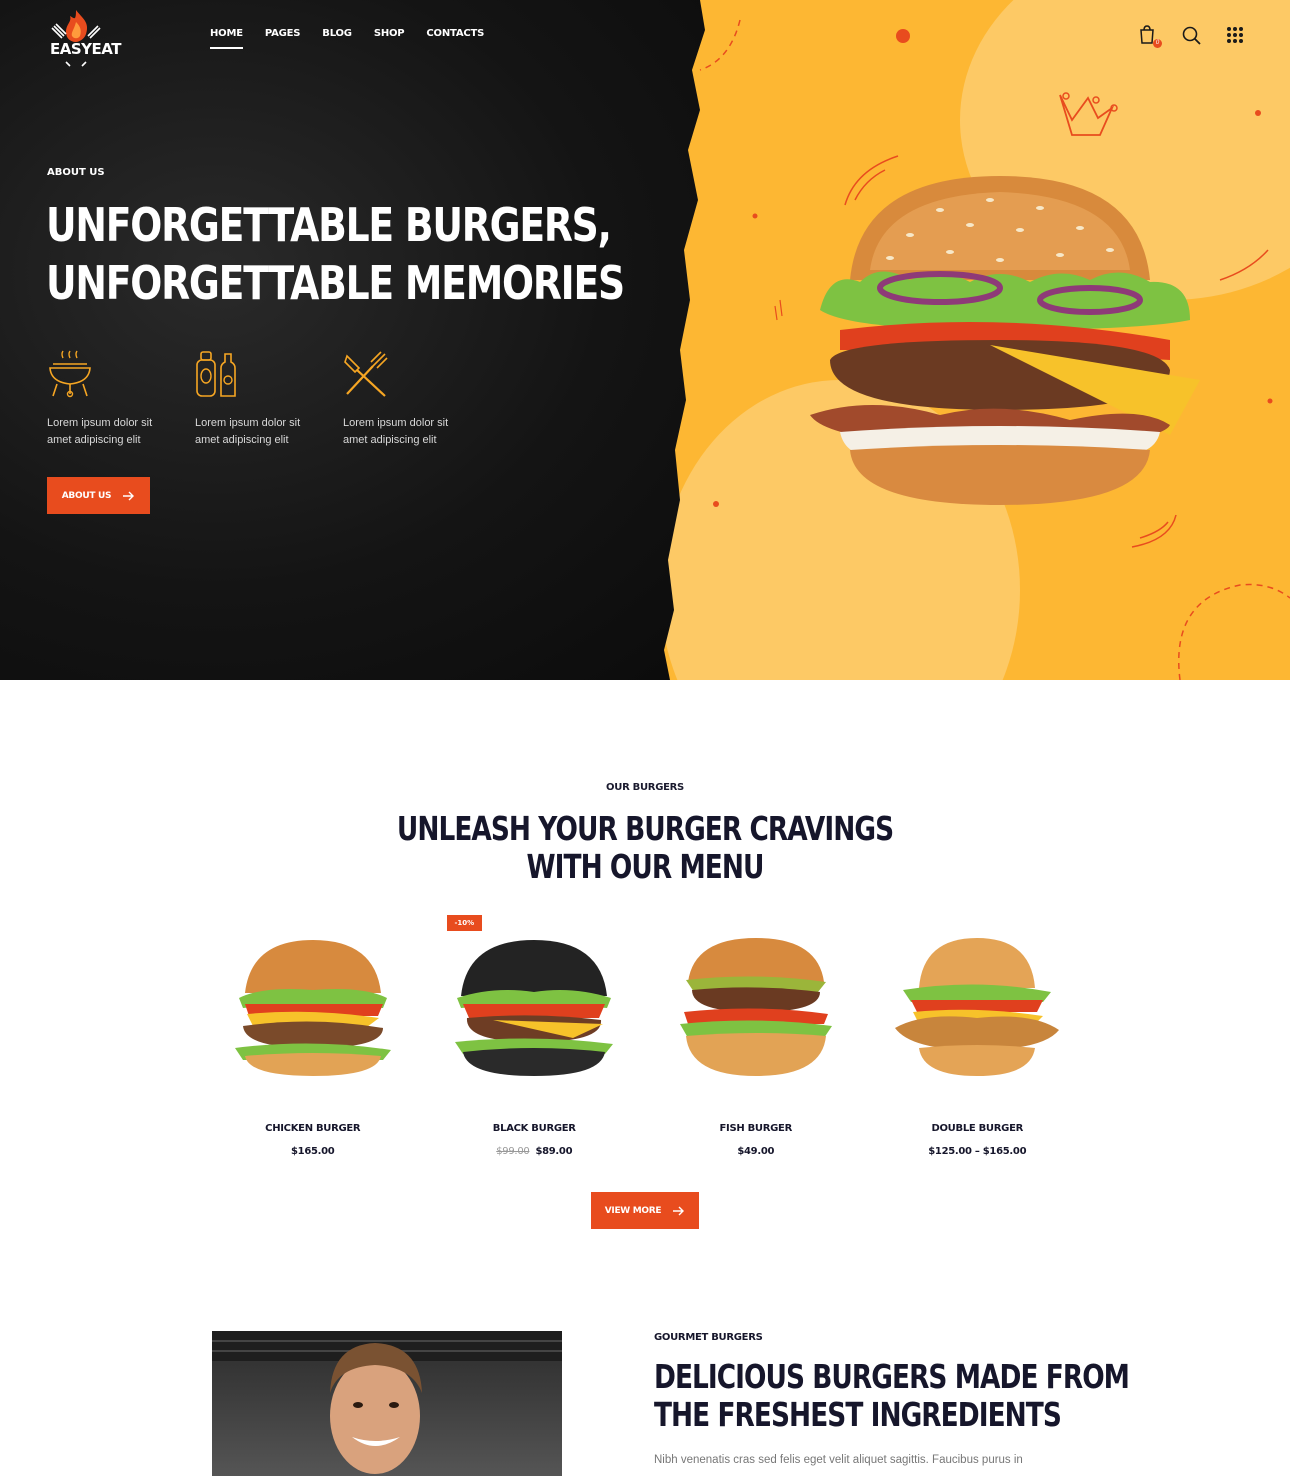 The image size is (1290, 1476). Describe the element at coordinates (387, 1403) in the screenshot. I see `chef-photo` at that location.